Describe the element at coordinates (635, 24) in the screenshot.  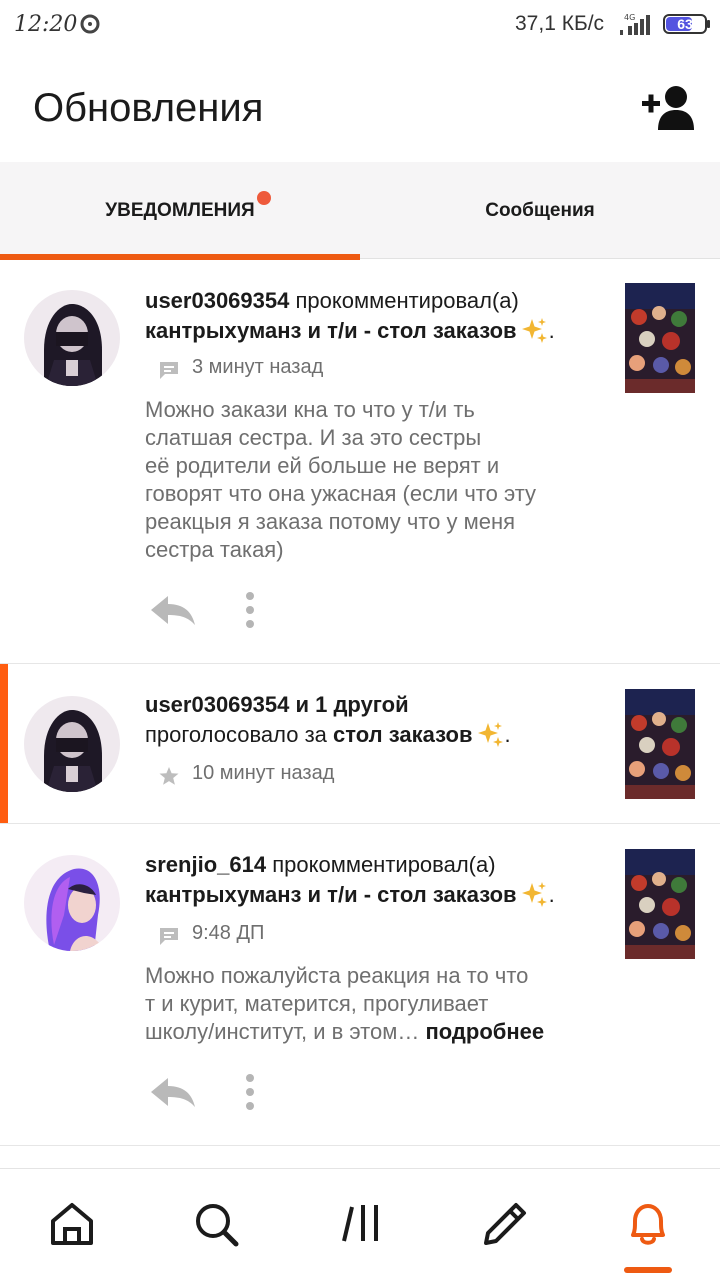
I see `signal-icon: 4G` at that location.